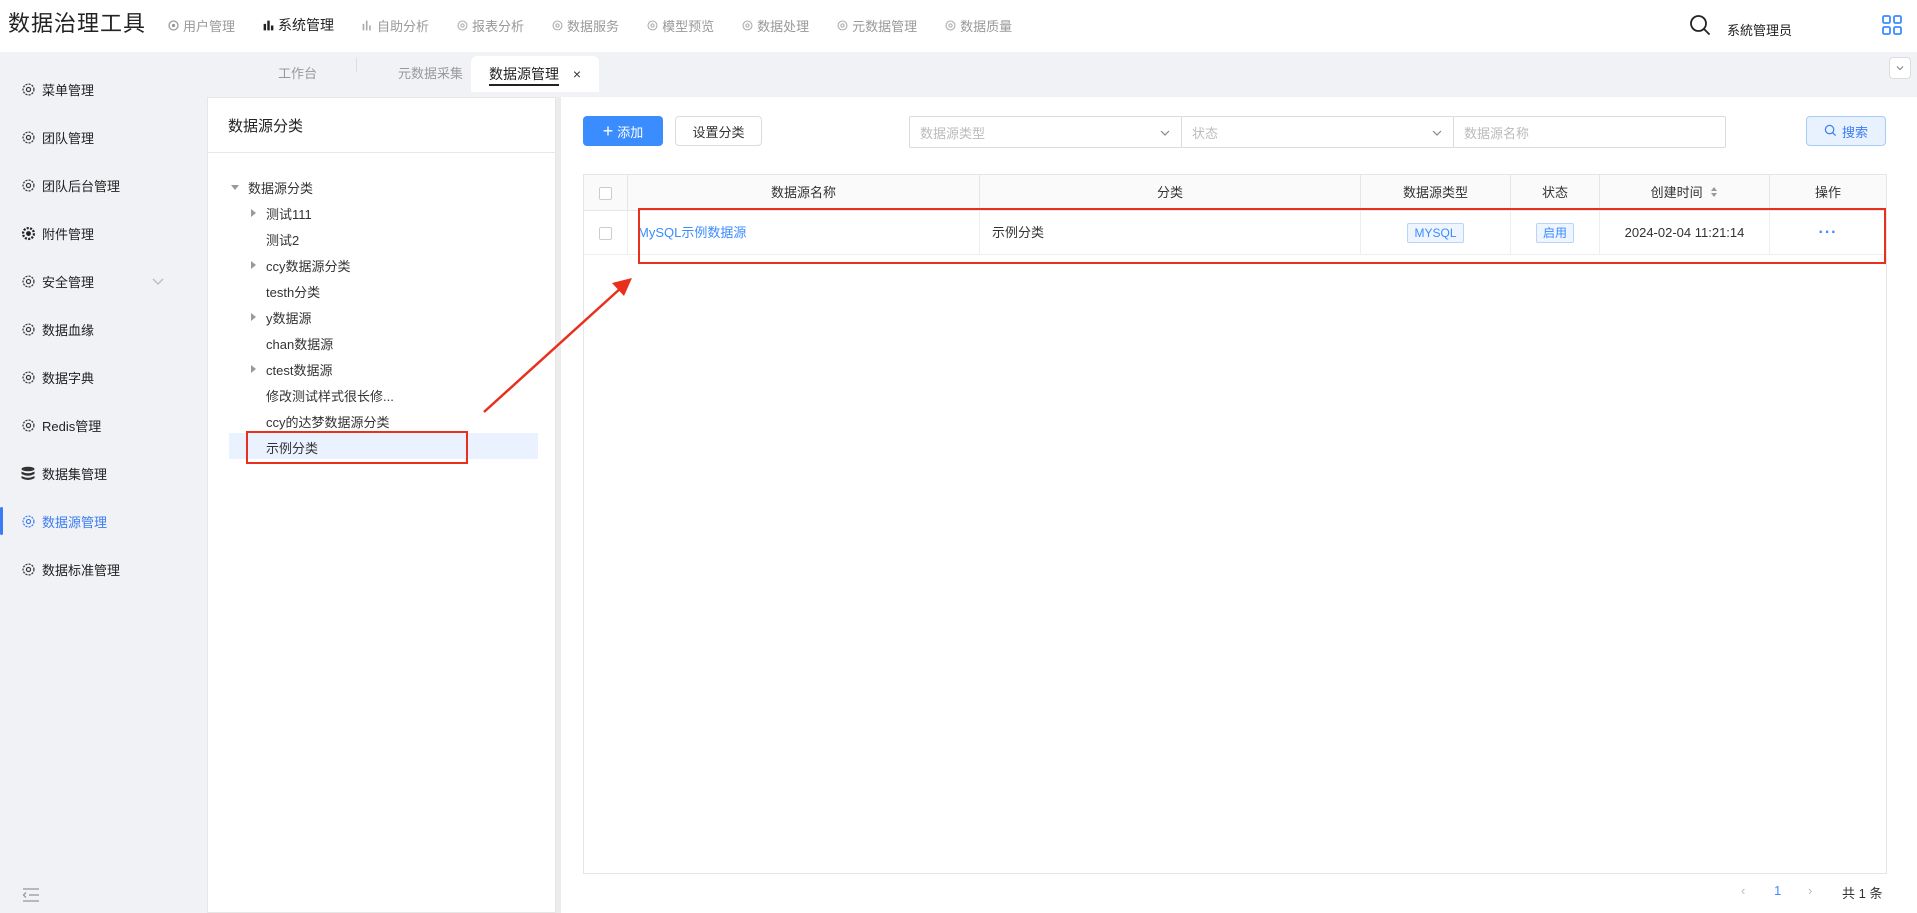  I want to click on tree-node: ccy数据源分类, so click(299, 265).